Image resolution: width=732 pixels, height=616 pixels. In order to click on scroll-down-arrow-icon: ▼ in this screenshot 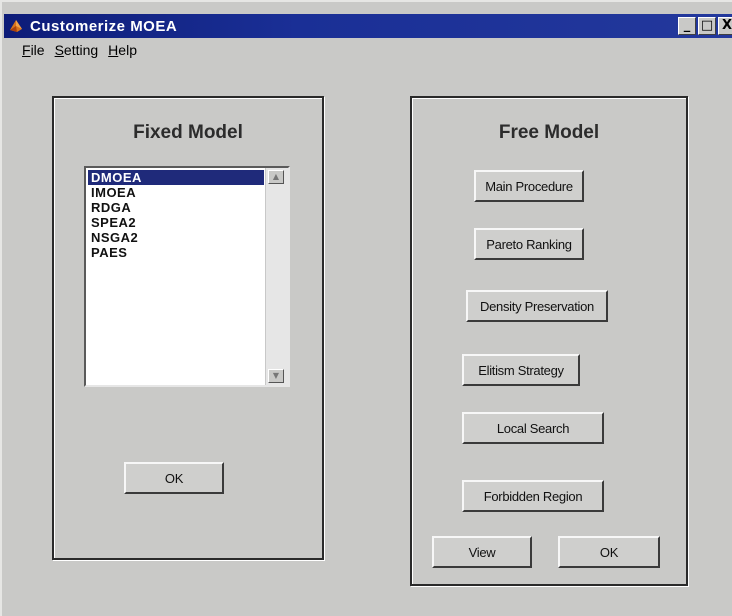, I will do `click(276, 376)`.